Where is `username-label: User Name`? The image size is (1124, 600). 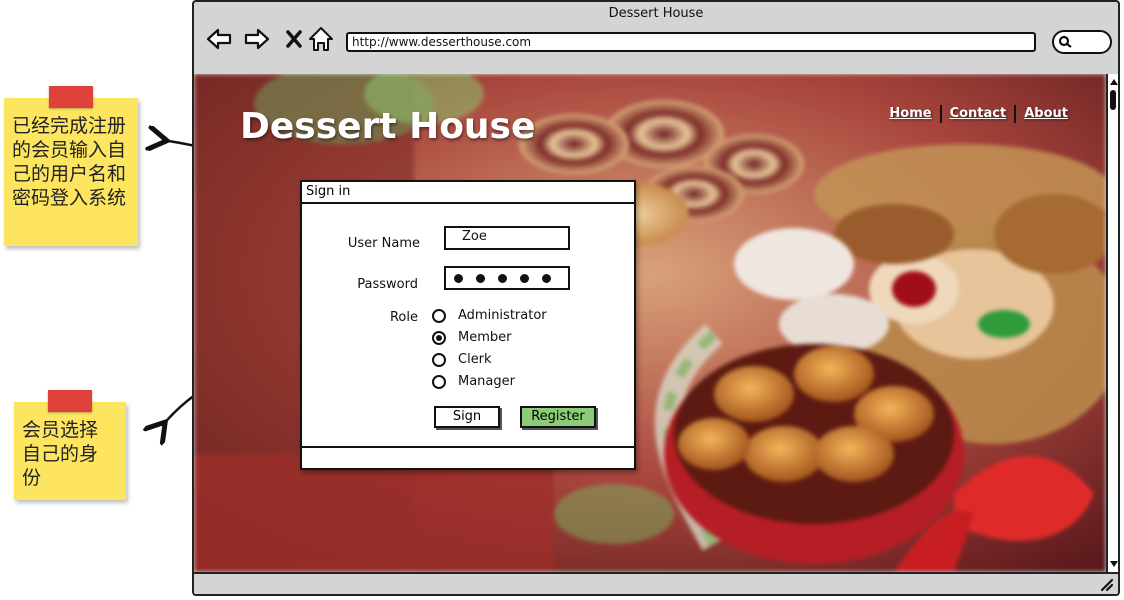 username-label: User Name is located at coordinates (383, 243).